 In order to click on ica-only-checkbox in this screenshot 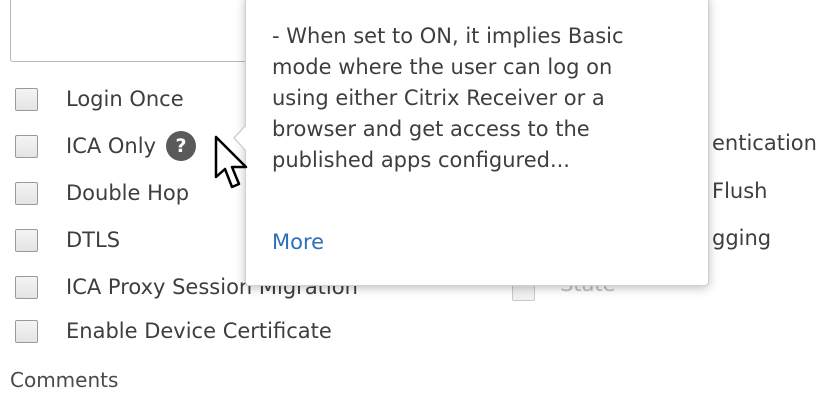, I will do `click(26, 146)`.